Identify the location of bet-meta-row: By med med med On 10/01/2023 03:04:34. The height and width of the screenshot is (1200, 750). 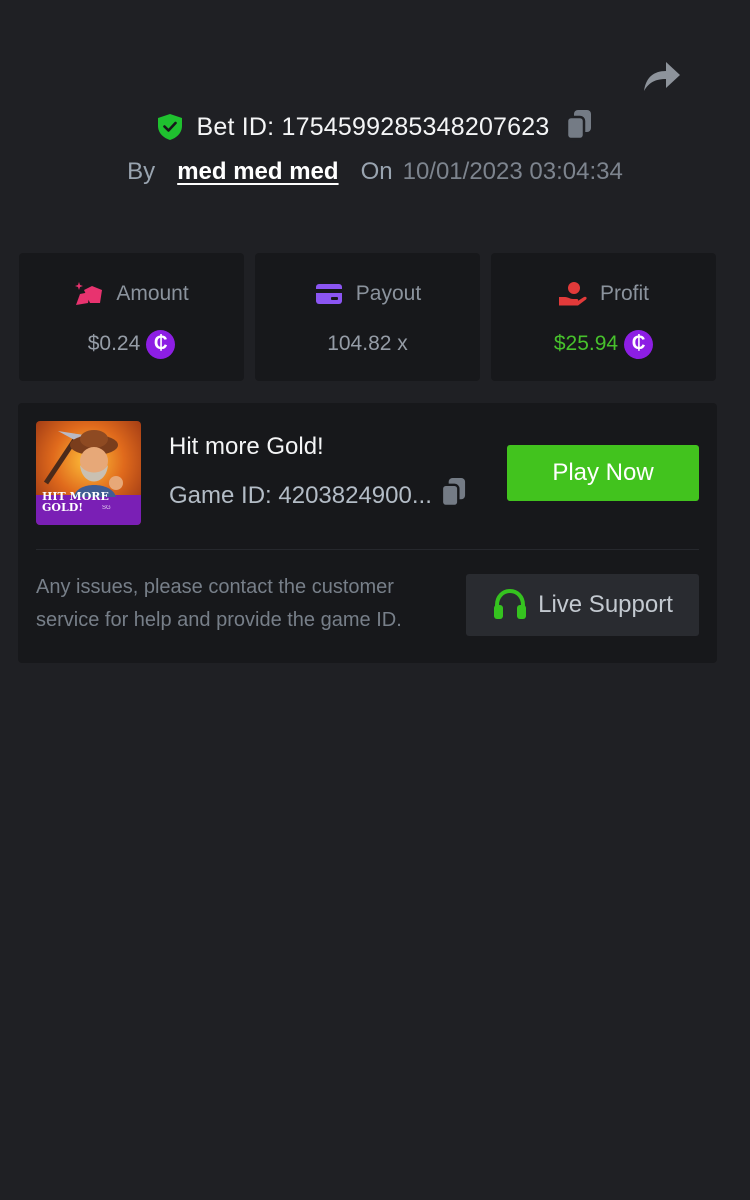
(375, 172).